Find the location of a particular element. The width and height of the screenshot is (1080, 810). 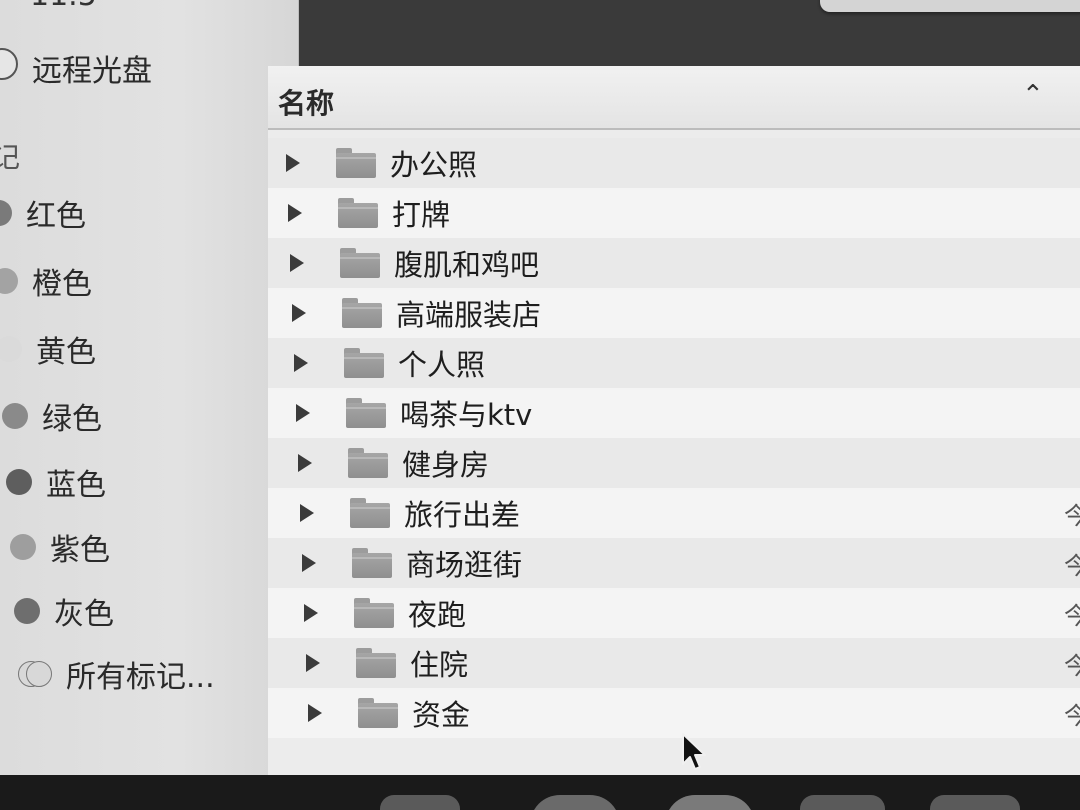

sidebar-section-heading: 记 is located at coordinates (10, 157).